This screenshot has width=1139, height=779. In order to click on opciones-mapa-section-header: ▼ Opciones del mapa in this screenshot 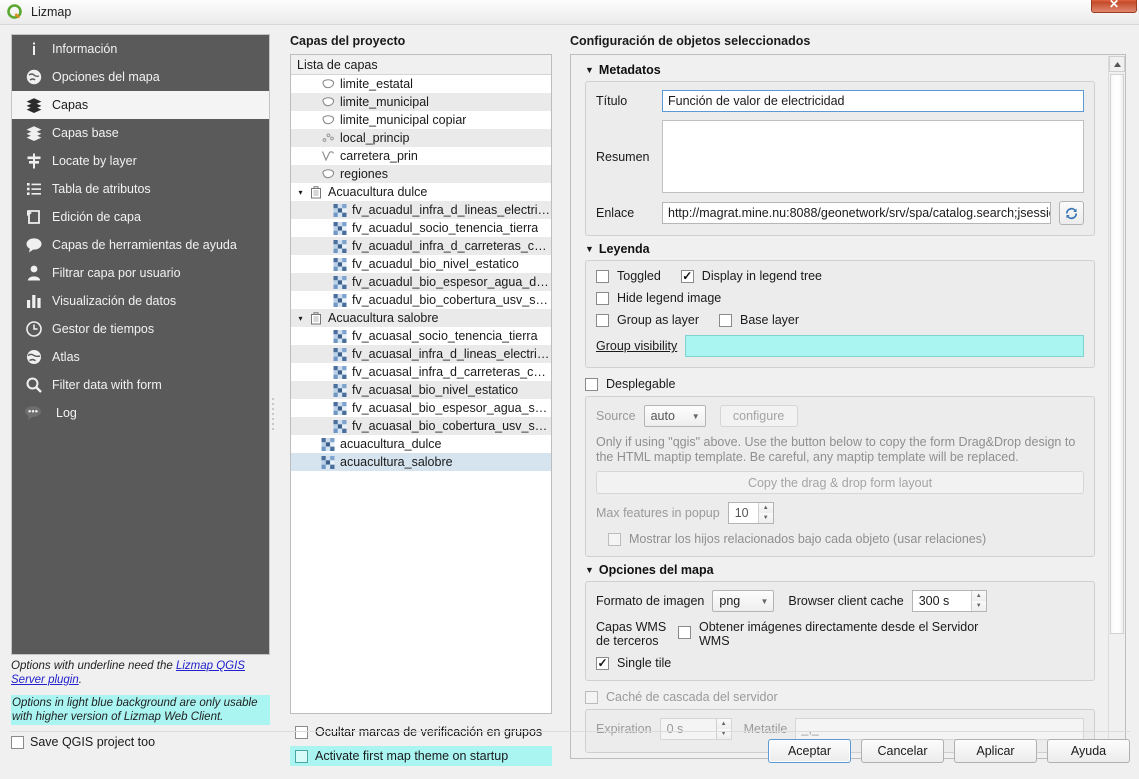, I will do `click(840, 570)`.